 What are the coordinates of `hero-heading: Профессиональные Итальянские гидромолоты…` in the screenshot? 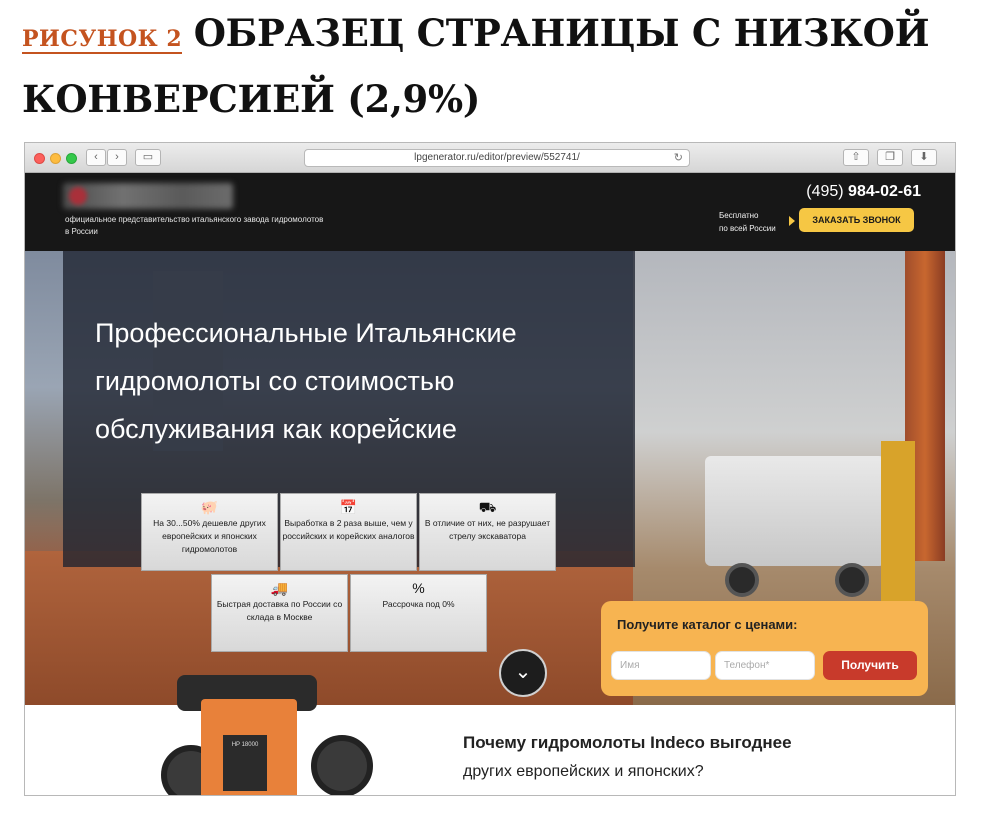 It's located at (306, 381).